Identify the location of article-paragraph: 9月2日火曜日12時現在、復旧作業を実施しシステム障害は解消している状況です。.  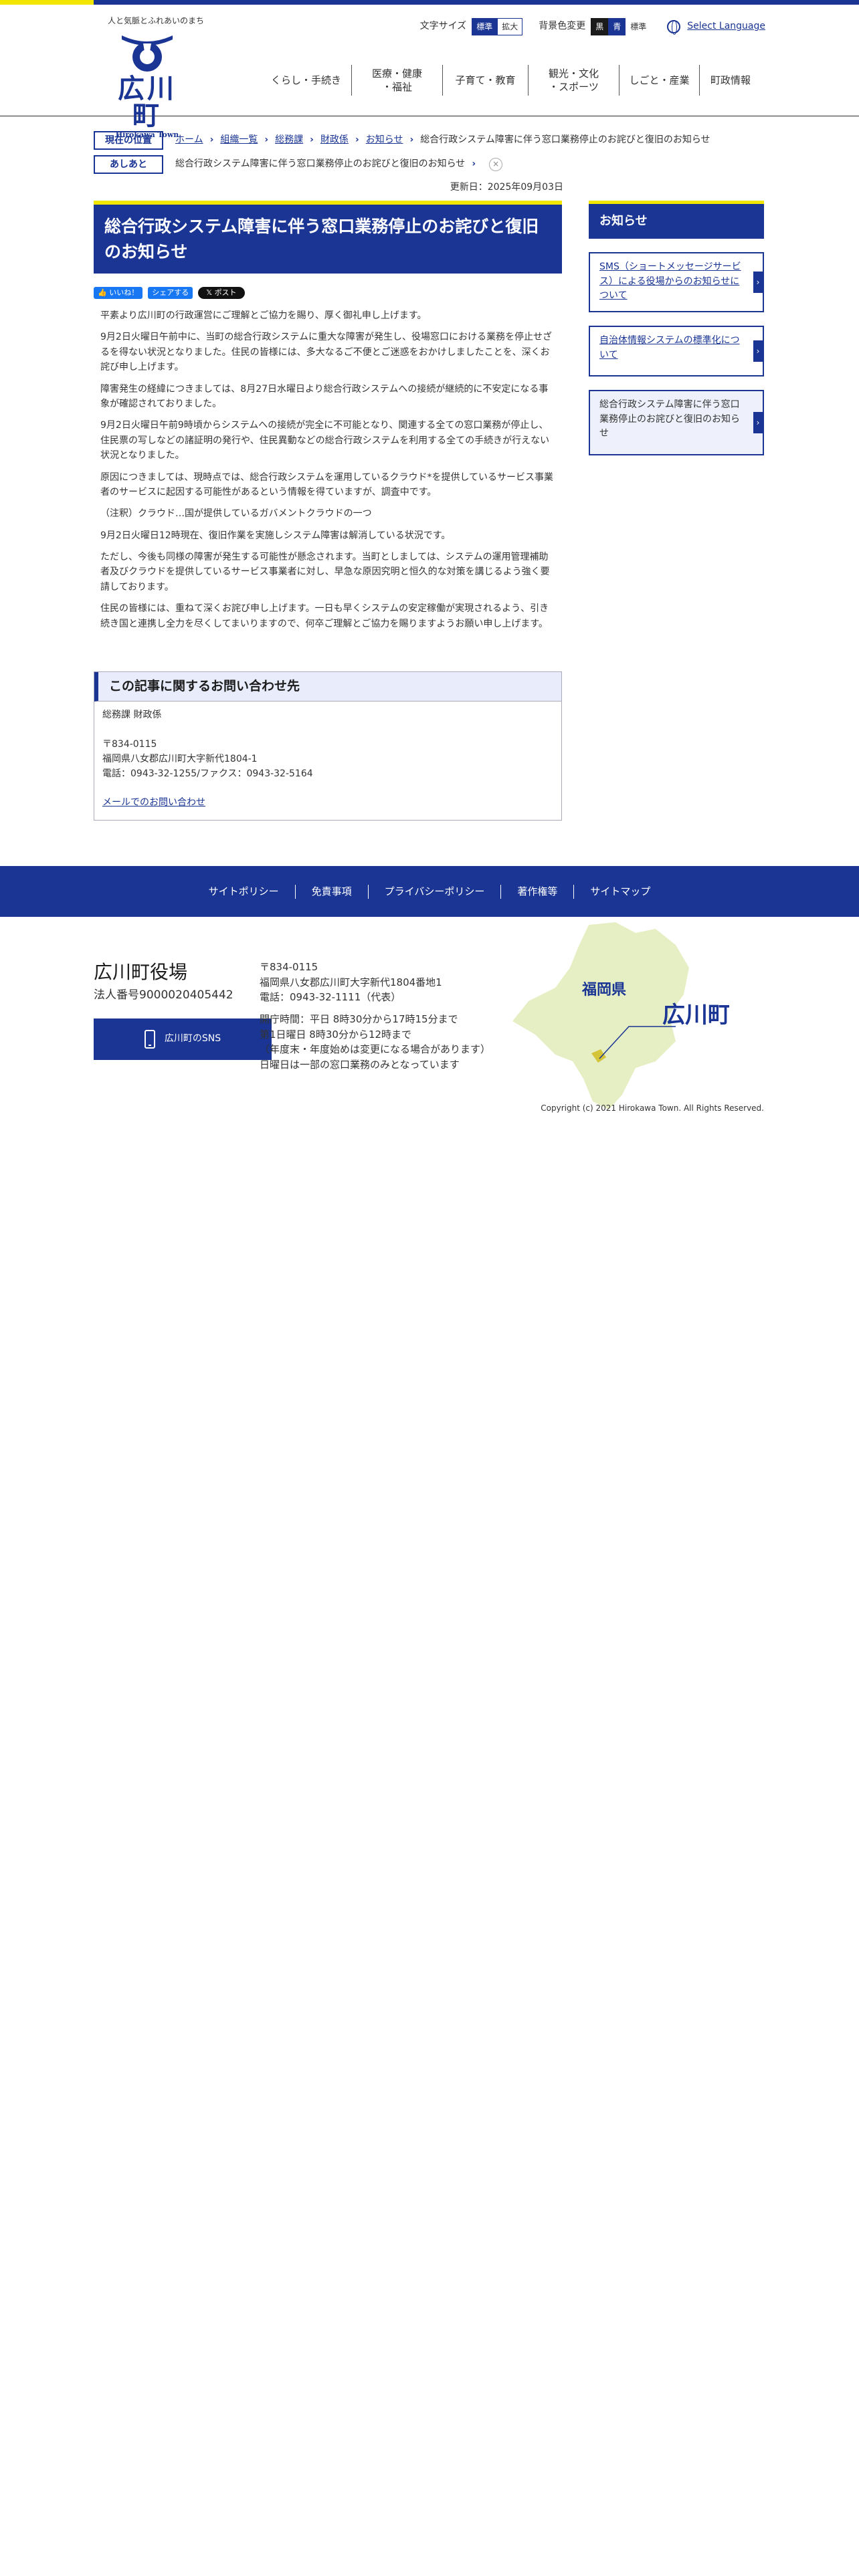
(275, 535).